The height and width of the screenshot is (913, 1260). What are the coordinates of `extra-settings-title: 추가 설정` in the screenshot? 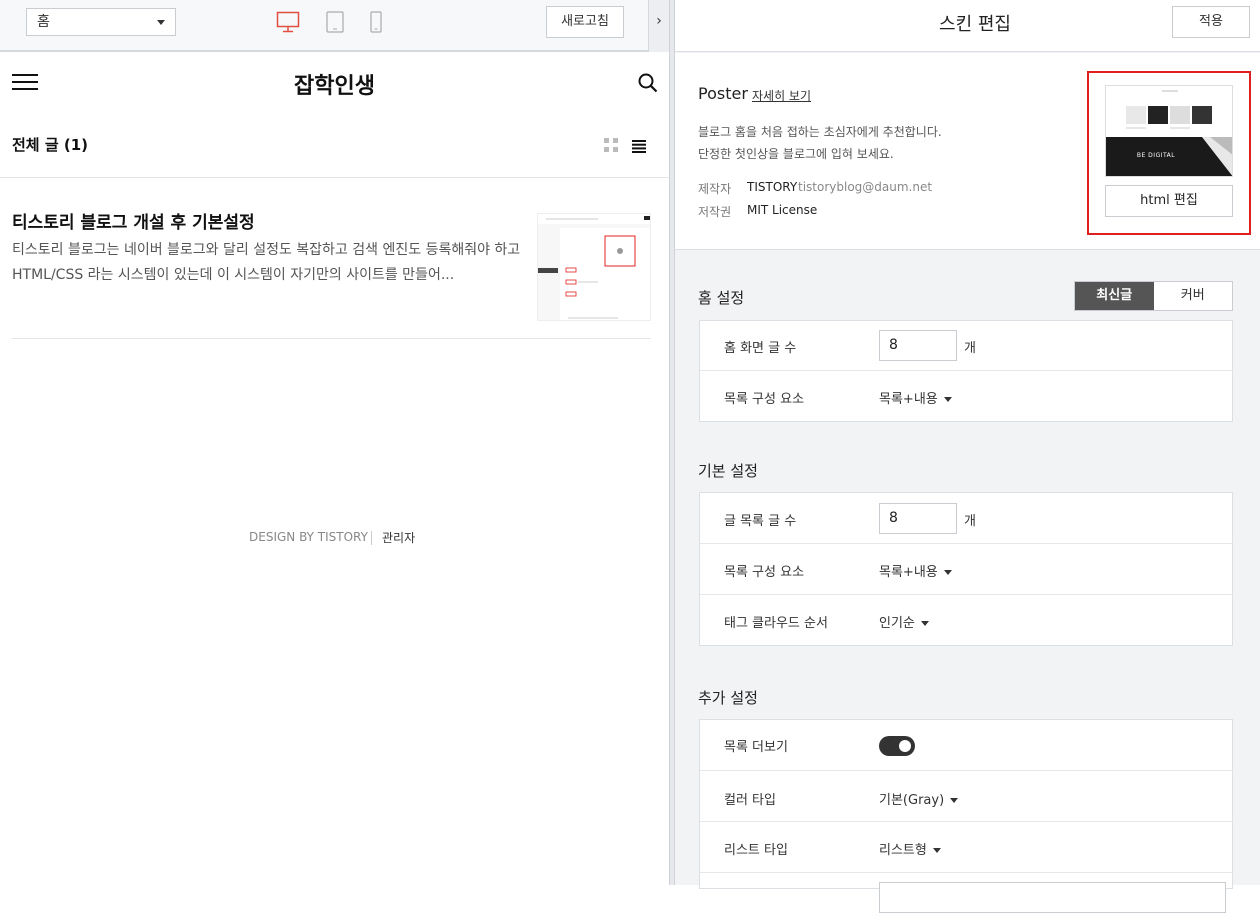 It's located at (728, 698).